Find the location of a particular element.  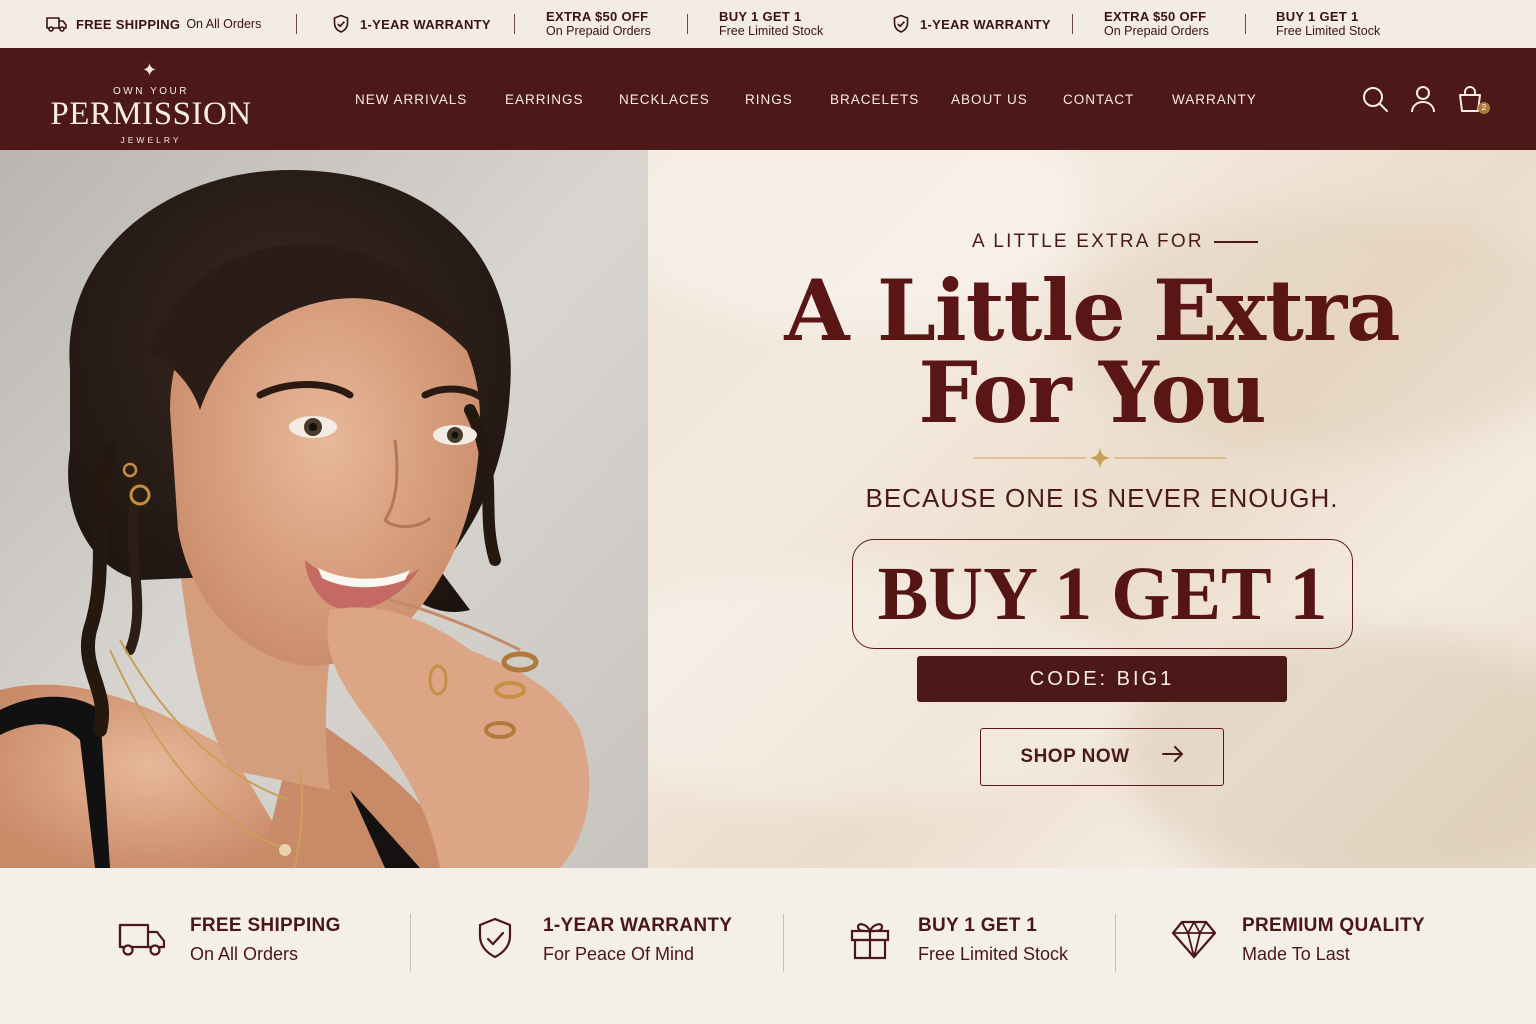

cart-count-badge: 2 is located at coordinates (1484, 108).